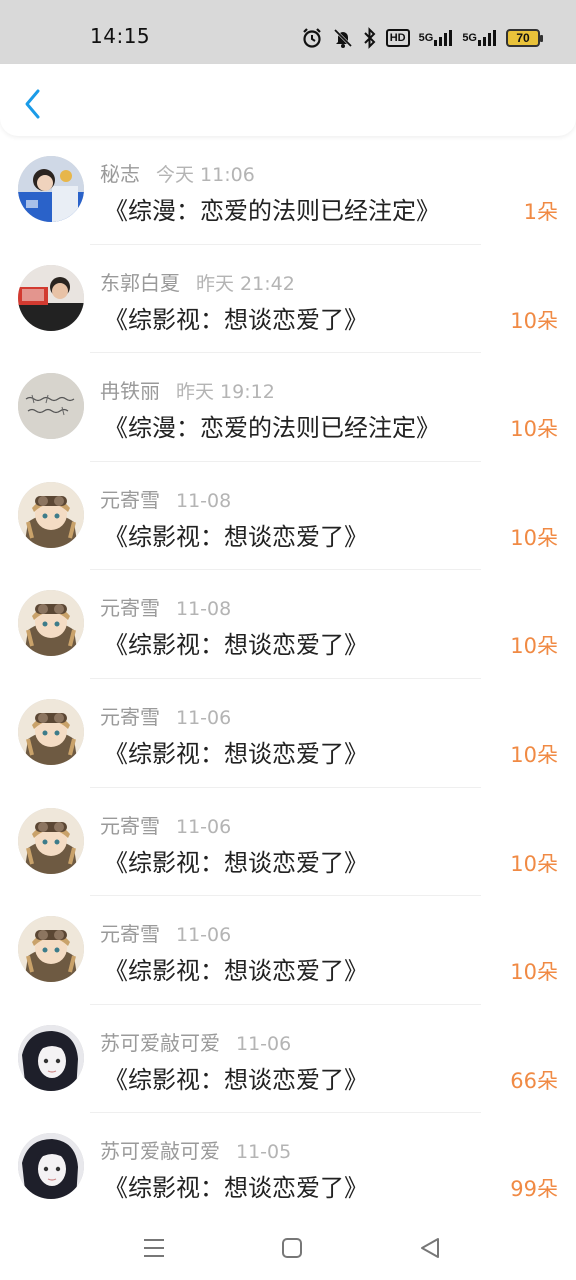 This screenshot has height=1280, width=576. What do you see at coordinates (312, 38) in the screenshot?
I see `alarm-icon` at bounding box center [312, 38].